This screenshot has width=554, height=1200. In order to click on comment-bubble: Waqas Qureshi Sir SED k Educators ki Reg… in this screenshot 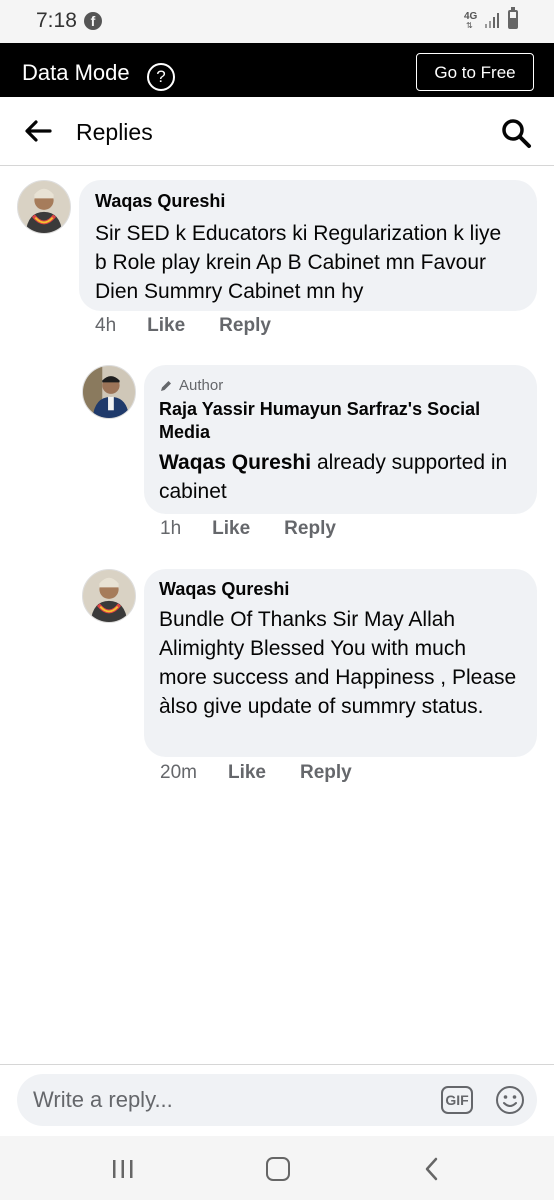, I will do `click(308, 245)`.